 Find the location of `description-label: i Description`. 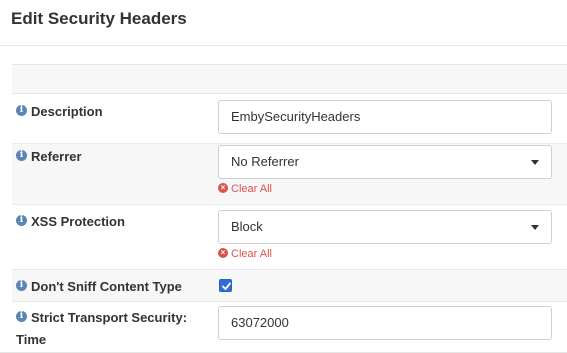

description-label: i Description is located at coordinates (59, 111).